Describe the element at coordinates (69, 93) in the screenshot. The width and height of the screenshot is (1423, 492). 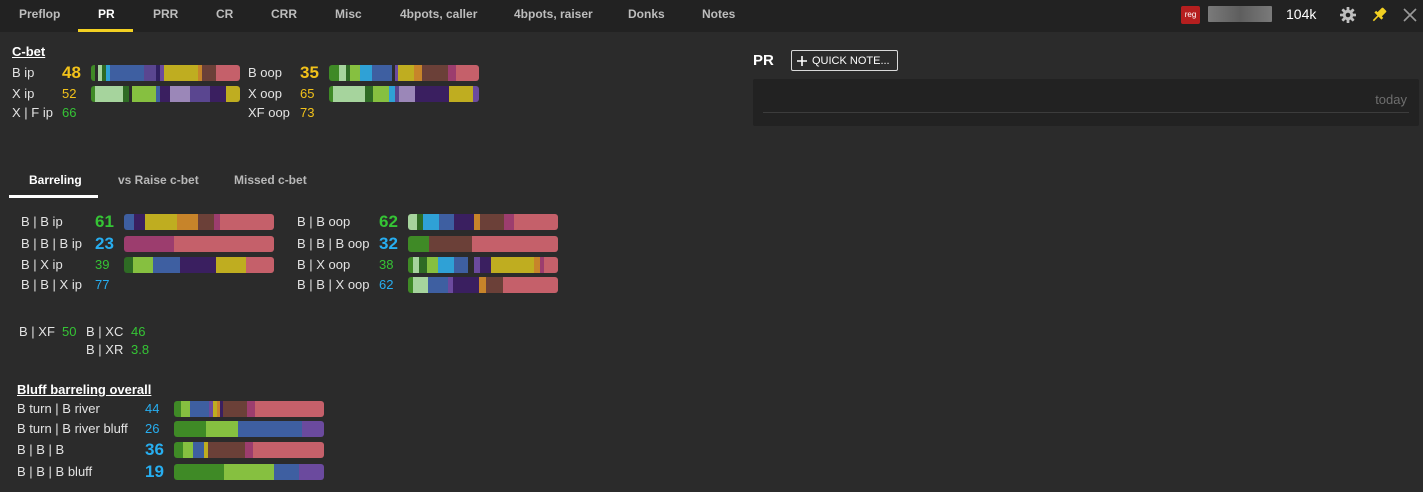
I see `cbet-x-ip-value: 52` at that location.